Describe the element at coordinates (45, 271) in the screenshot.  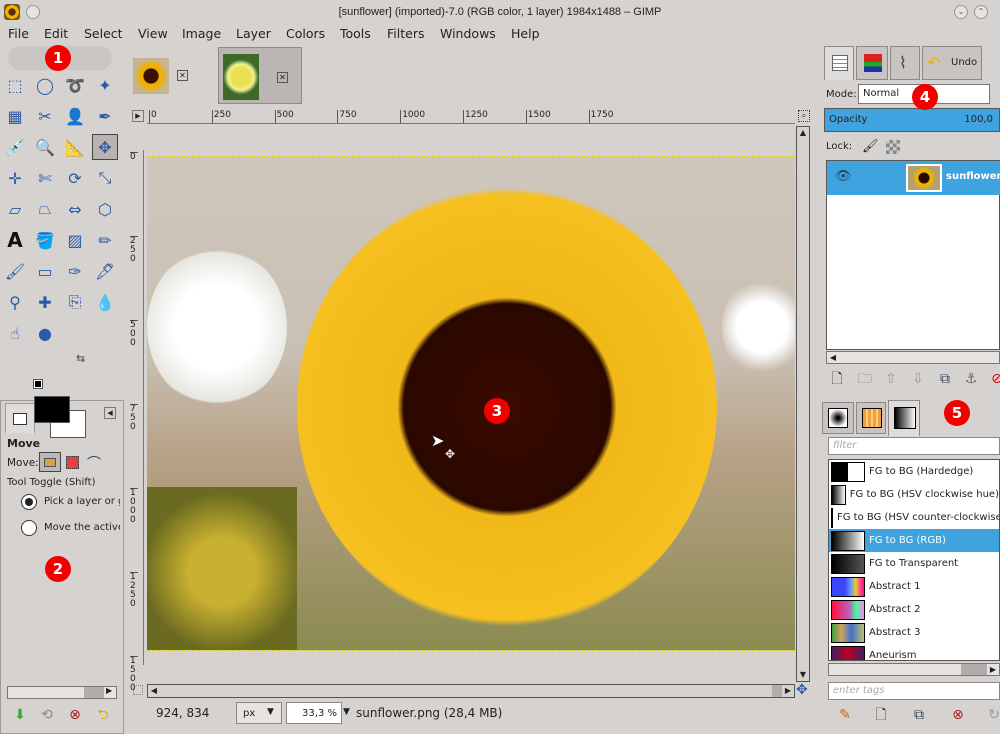
I see `tool-eraser: ▭` at that location.